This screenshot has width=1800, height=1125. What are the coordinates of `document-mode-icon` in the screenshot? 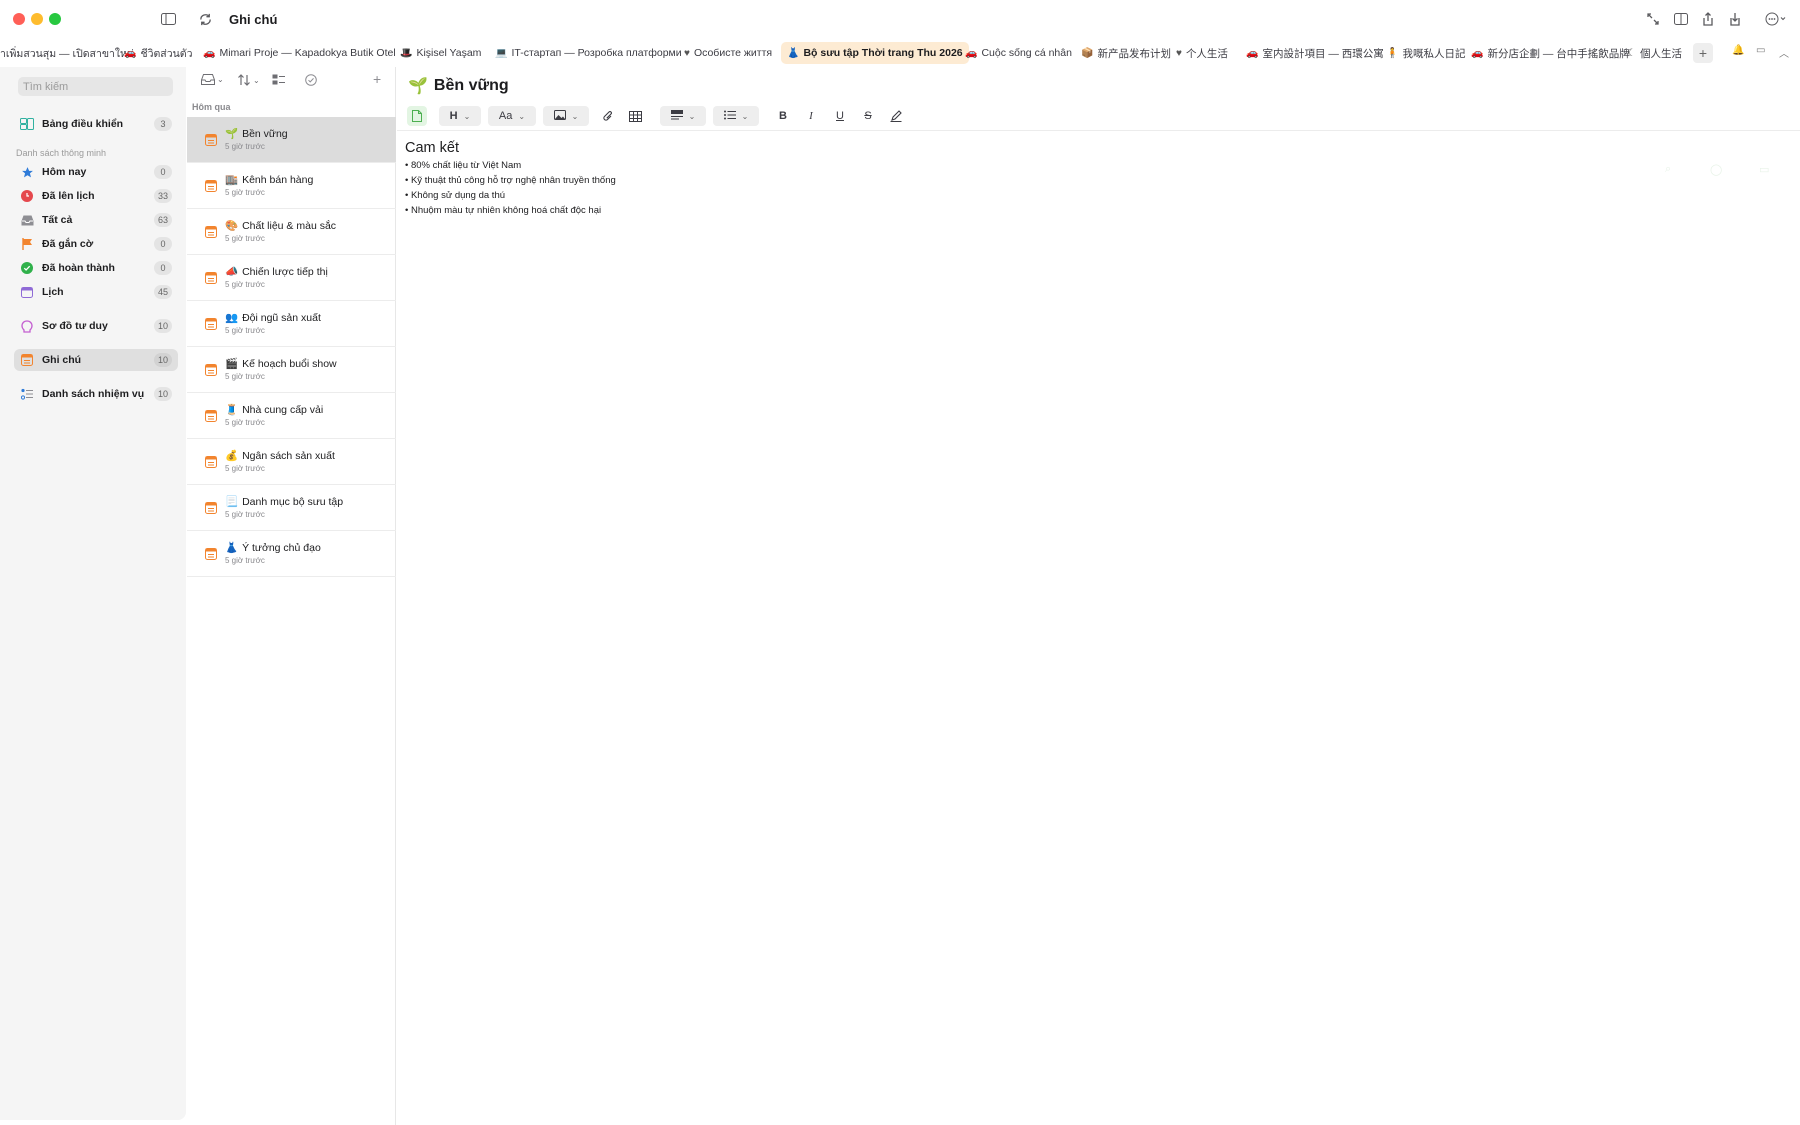 It's located at (417, 116).